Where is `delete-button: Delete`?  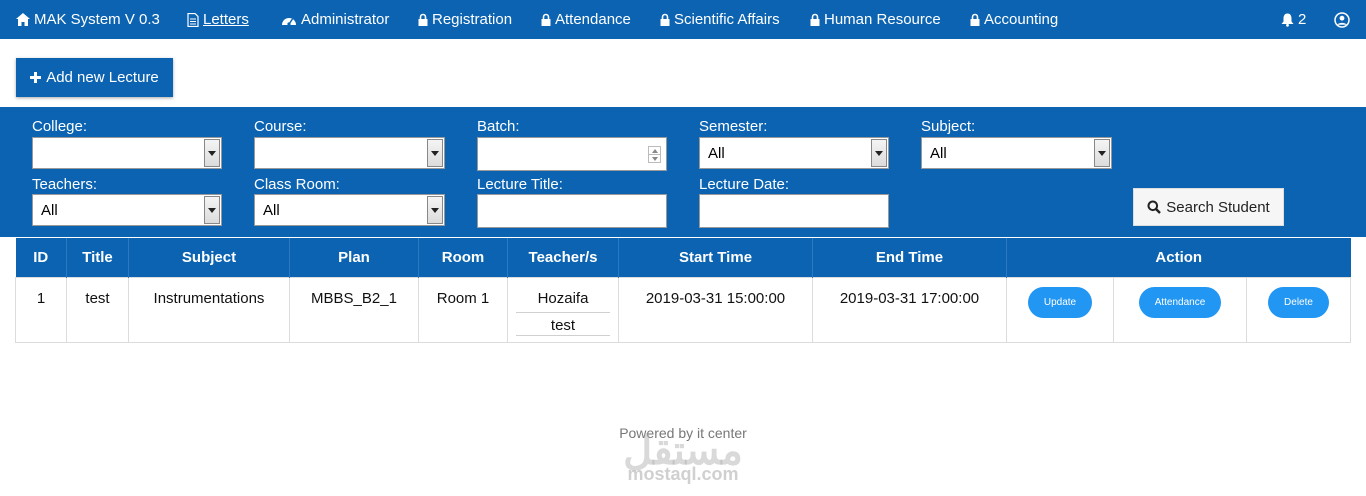 delete-button: Delete is located at coordinates (1298, 302).